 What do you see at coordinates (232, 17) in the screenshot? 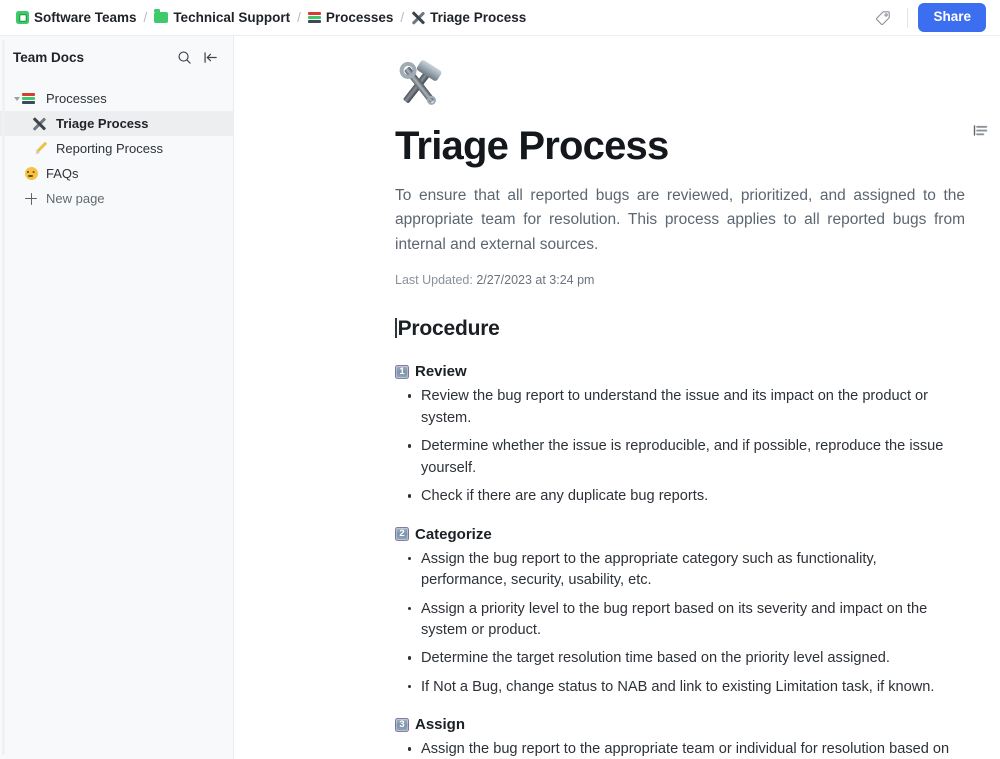
I see `breadcrumb-label: Technical Support` at bounding box center [232, 17].